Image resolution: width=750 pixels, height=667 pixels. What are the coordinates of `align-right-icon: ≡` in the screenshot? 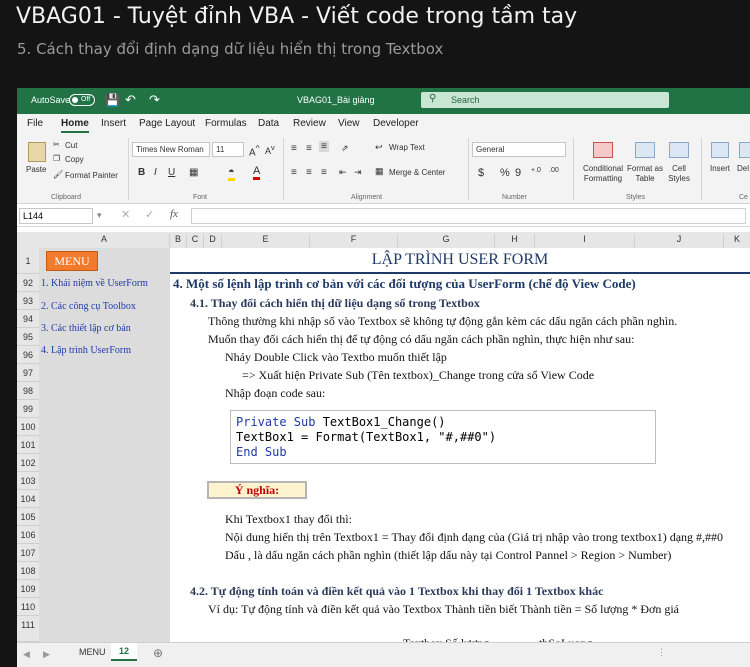 It's located at (324, 172).